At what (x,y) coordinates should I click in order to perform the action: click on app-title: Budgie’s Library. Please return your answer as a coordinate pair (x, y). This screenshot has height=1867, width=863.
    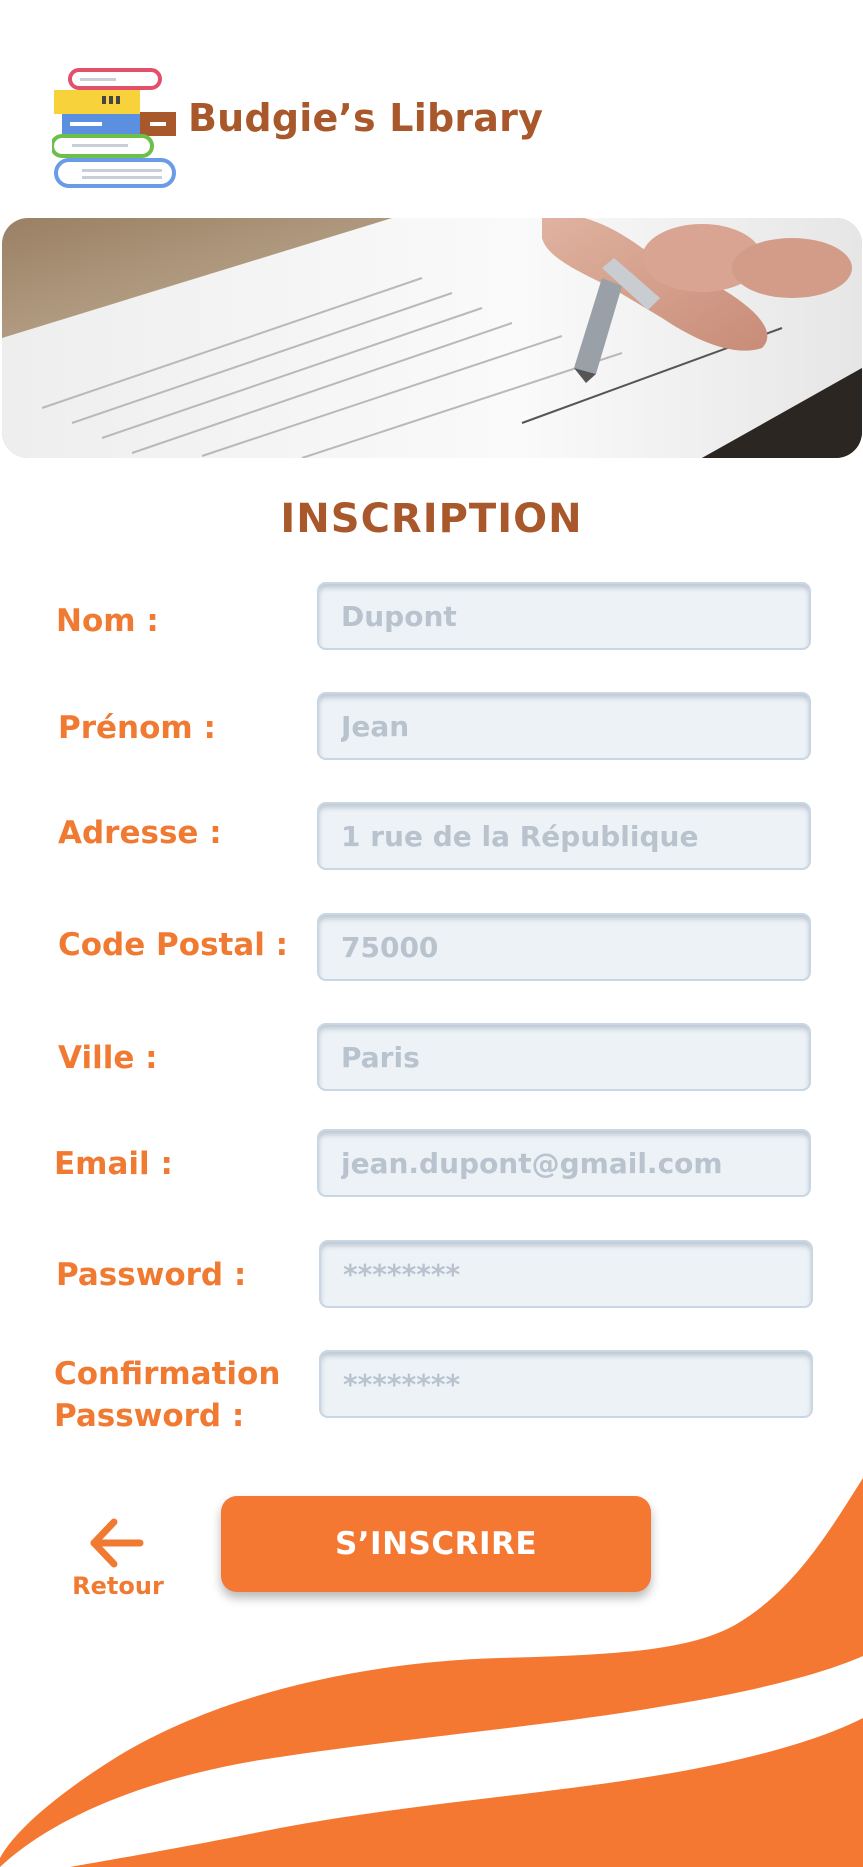
    Looking at the image, I should click on (366, 118).